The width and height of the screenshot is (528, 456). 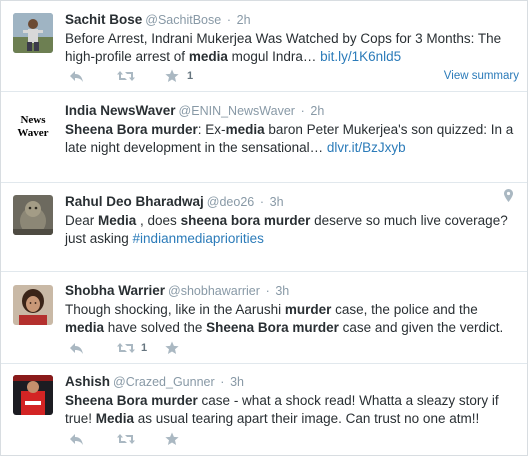 I want to click on tweet-username: @Crazed_Gunner, so click(x=164, y=382).